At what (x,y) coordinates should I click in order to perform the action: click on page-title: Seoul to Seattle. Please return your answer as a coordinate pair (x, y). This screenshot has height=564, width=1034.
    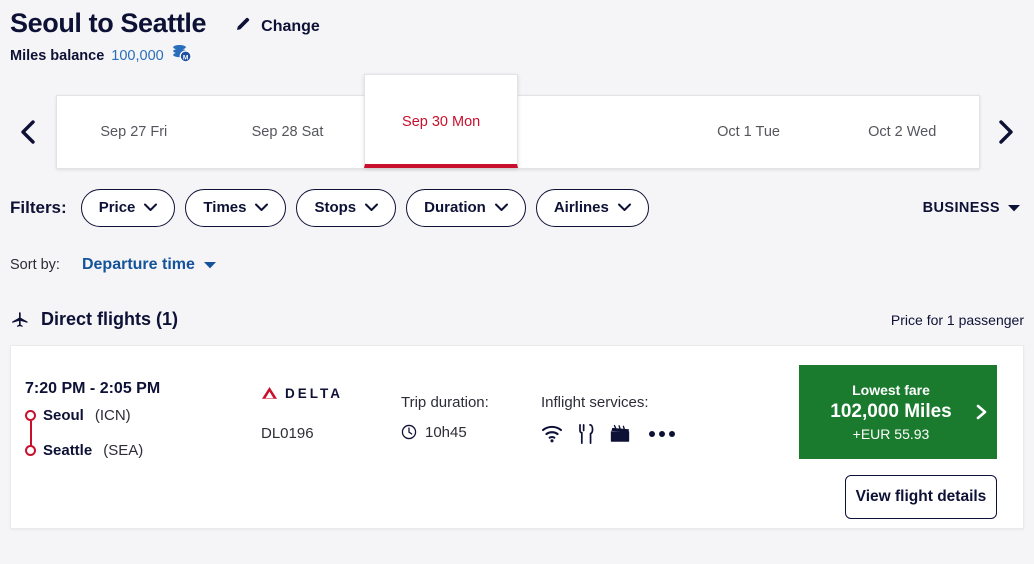
    Looking at the image, I should click on (108, 23).